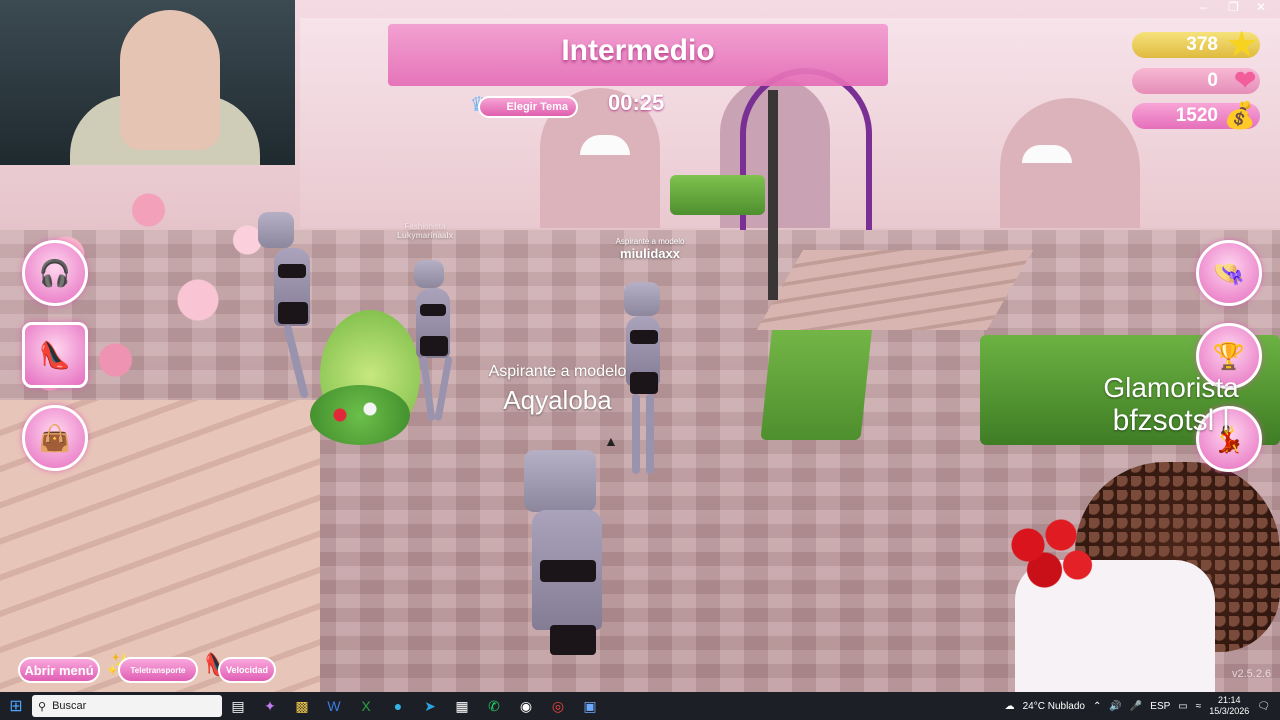  What do you see at coordinates (611, 441) in the screenshot?
I see `mouse-cursor: ▲` at bounding box center [611, 441].